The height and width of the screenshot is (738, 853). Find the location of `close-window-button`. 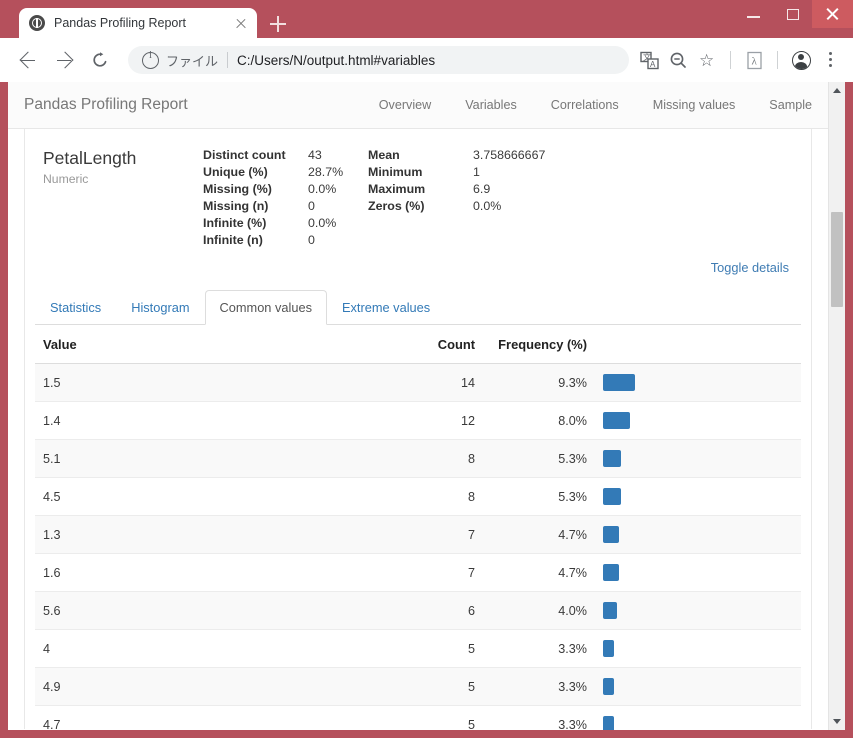

close-window-button is located at coordinates (832, 14).